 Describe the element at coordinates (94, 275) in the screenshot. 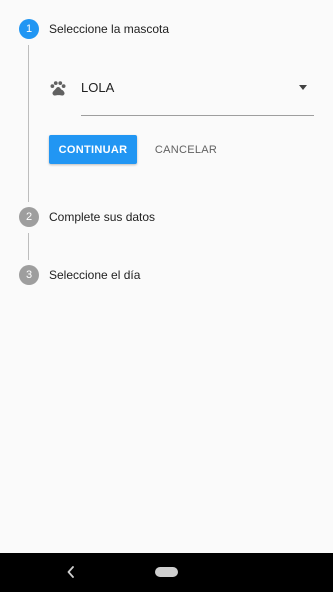

I see `step-3-label: Seleccione el día` at that location.